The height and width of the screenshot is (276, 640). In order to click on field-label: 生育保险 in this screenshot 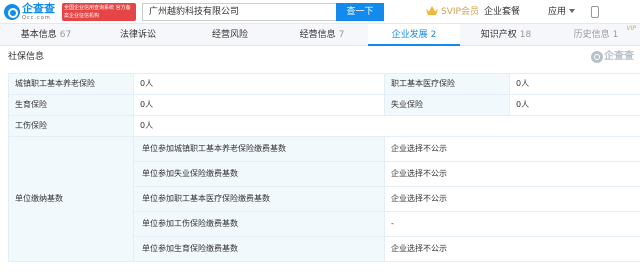, I will do `click(71, 105)`.